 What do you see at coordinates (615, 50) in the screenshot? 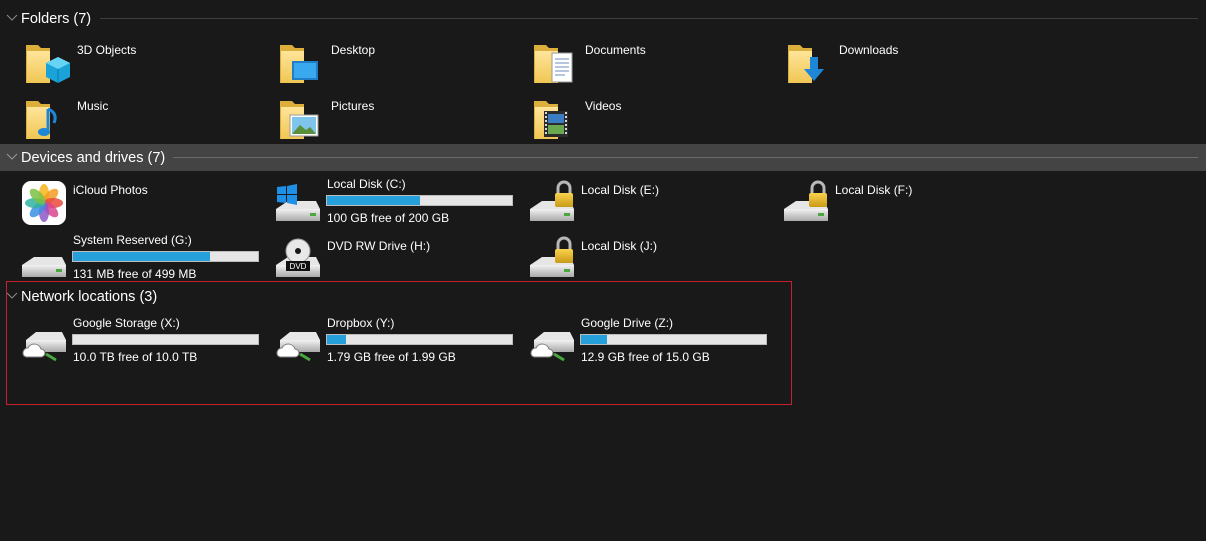
I see `folder-name: Documents` at bounding box center [615, 50].